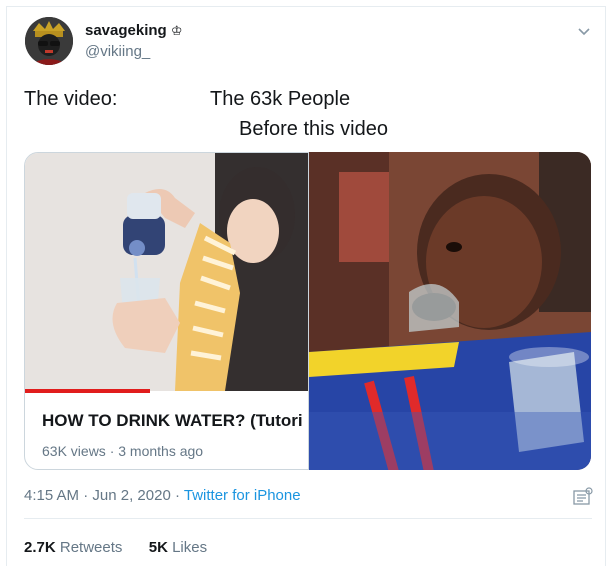 The height and width of the screenshot is (569, 614). I want to click on display-name: savageking ♔, so click(134, 30).